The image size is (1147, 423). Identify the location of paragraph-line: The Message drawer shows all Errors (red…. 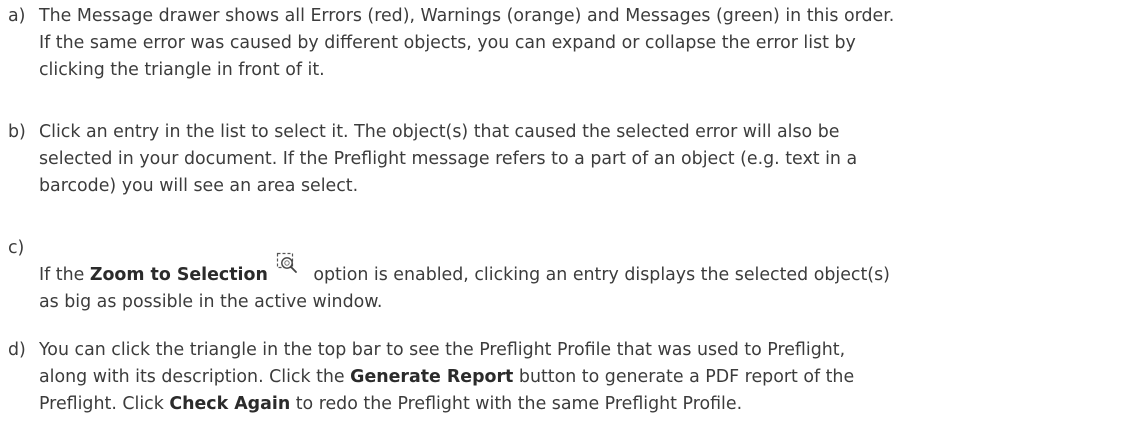
(467, 16).